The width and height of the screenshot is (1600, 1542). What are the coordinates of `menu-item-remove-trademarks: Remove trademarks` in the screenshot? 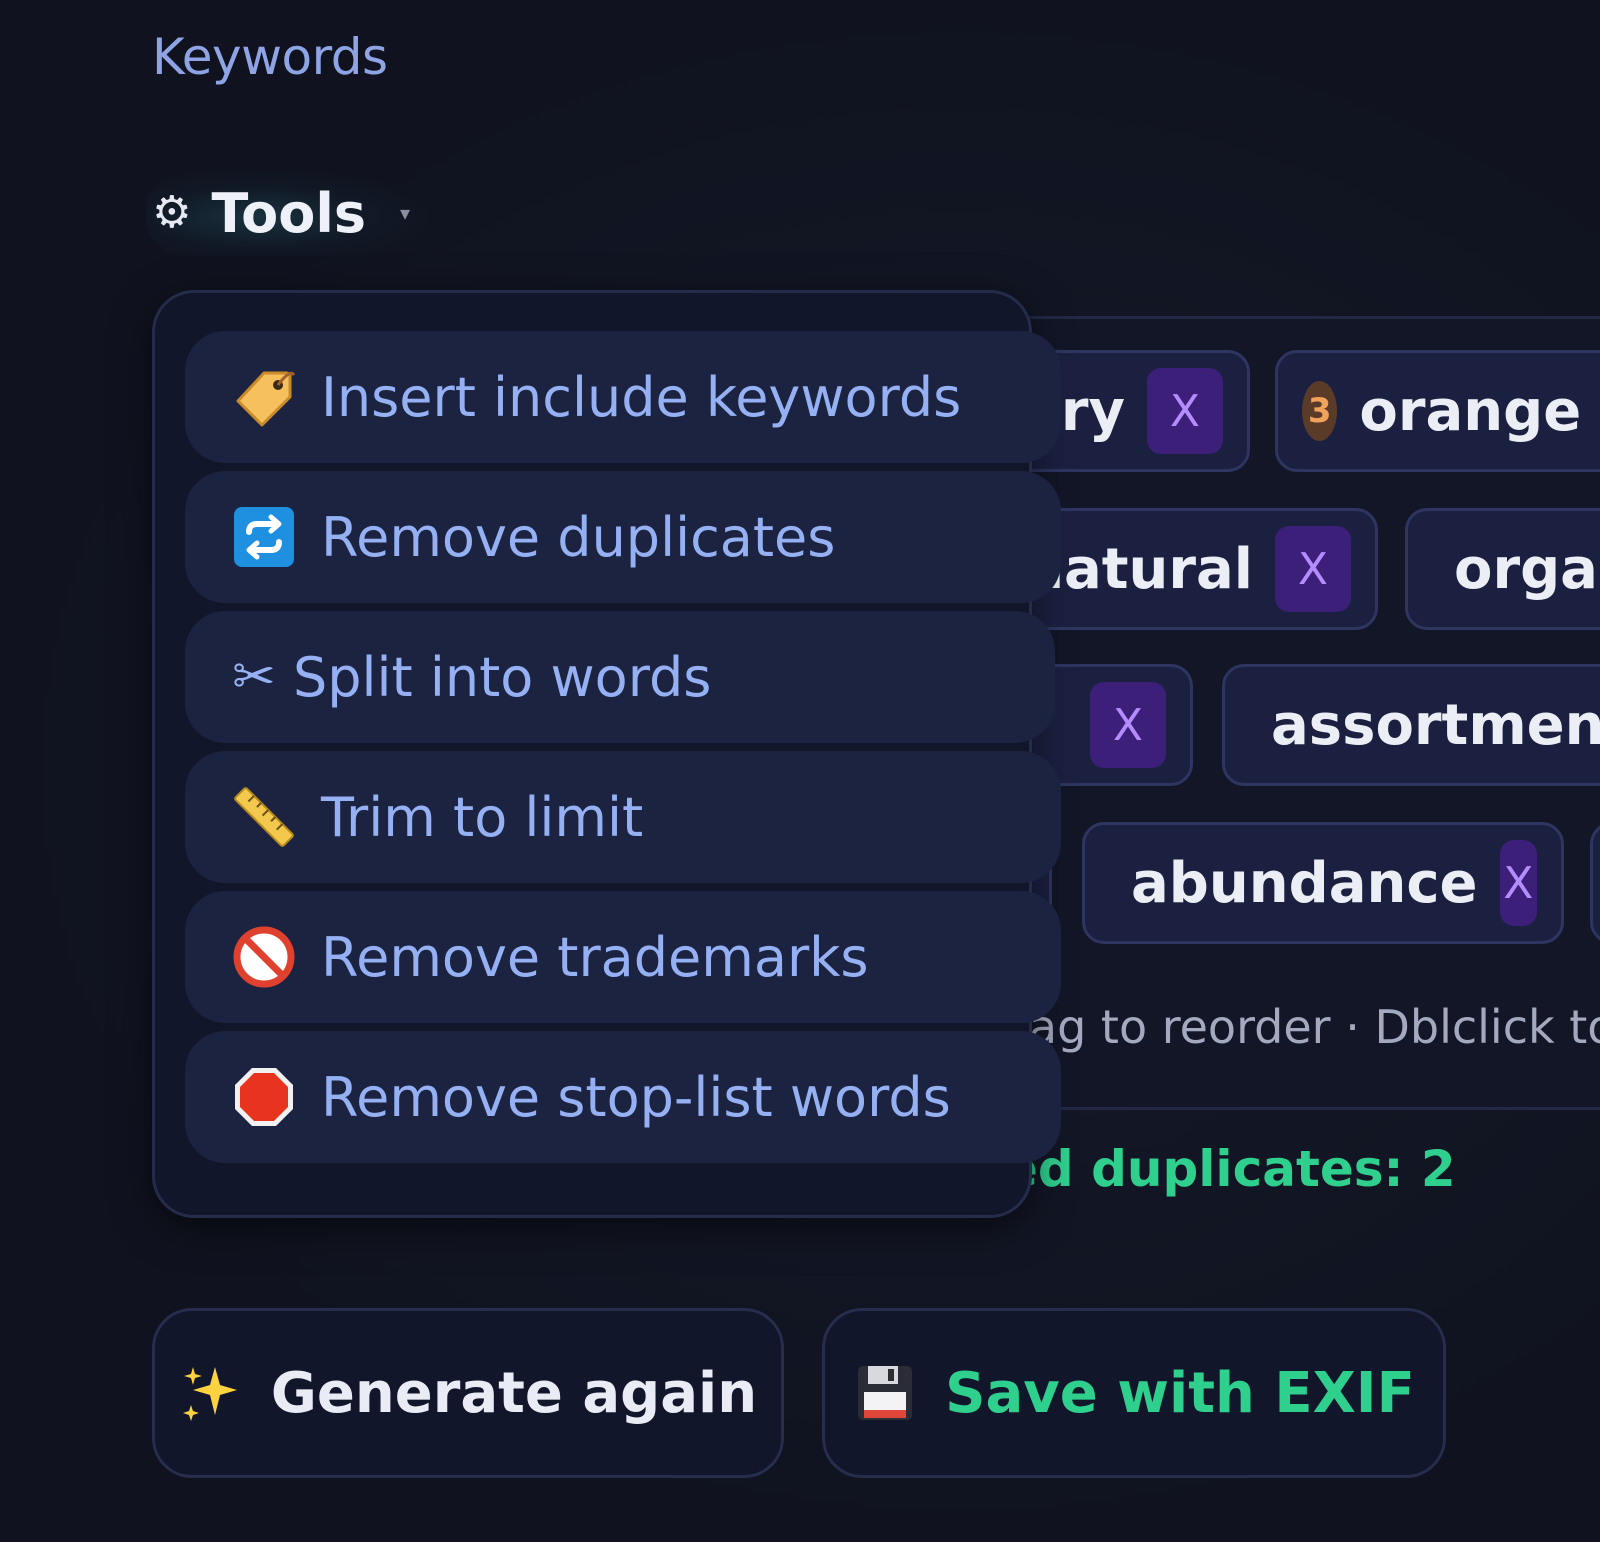 It's located at (623, 957).